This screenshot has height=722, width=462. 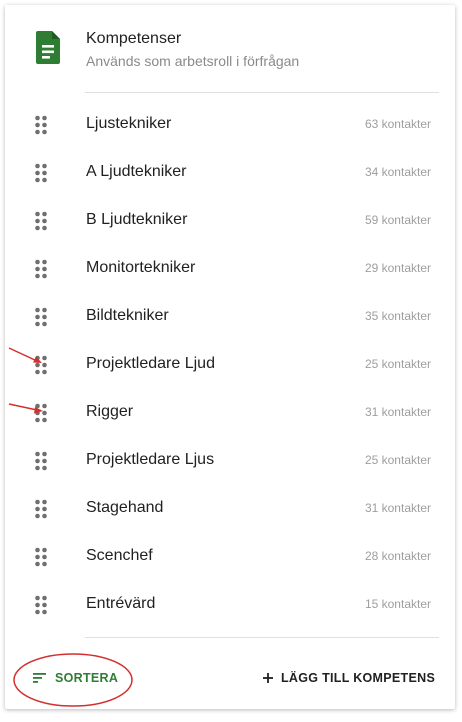 What do you see at coordinates (397, 316) in the screenshot?
I see `contact-count: 35 kontakter` at bounding box center [397, 316].